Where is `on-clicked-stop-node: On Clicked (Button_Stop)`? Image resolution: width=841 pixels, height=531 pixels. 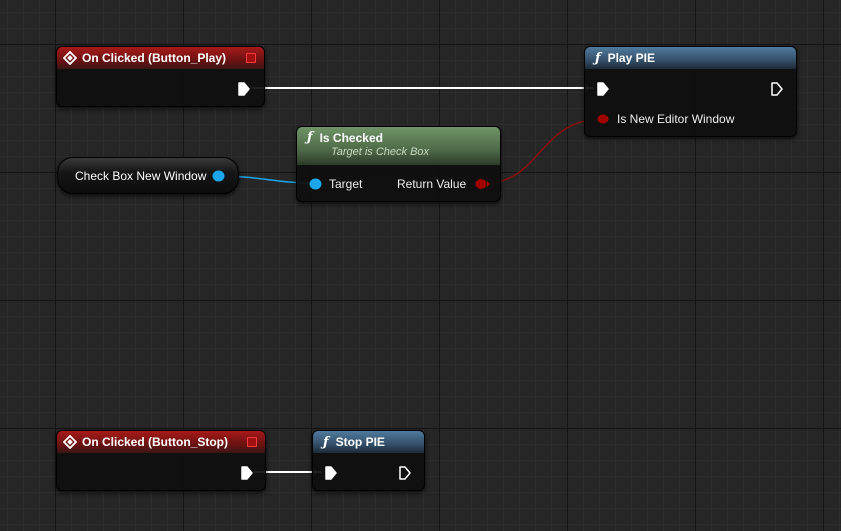
on-clicked-stop-node: On Clicked (Button_Stop) is located at coordinates (161, 460).